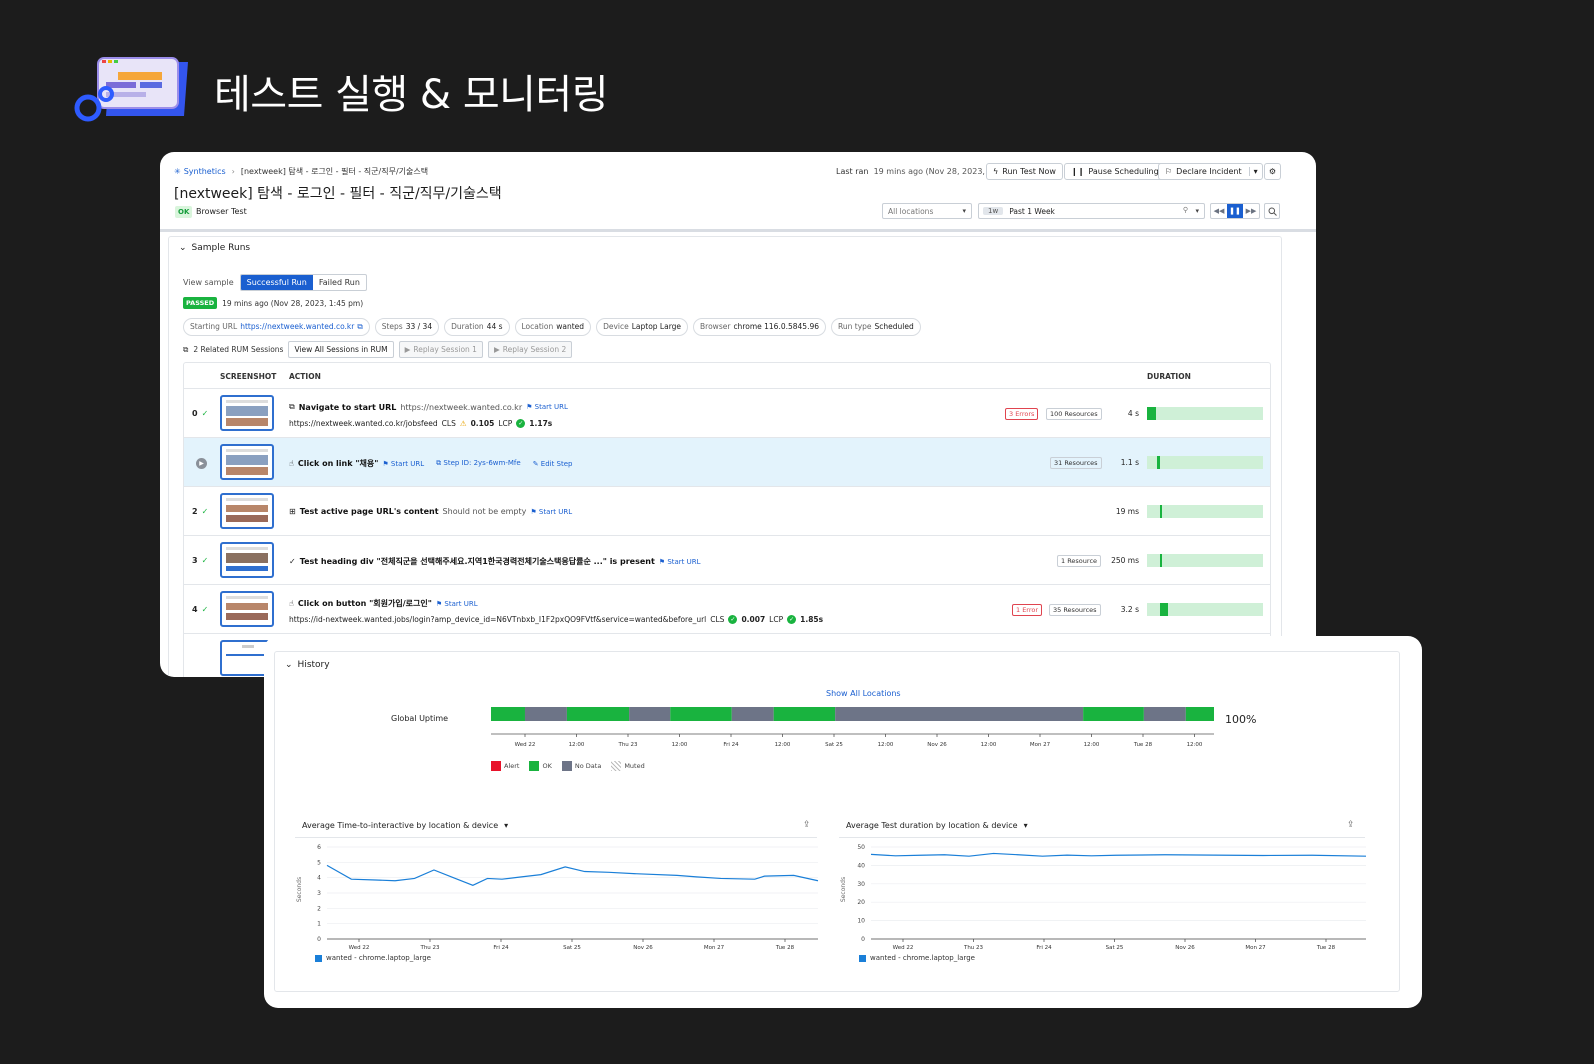 The width and height of the screenshot is (1594, 1064). What do you see at coordinates (1022, 414) in the screenshot?
I see `errors-badge: 3 Errors` at bounding box center [1022, 414].